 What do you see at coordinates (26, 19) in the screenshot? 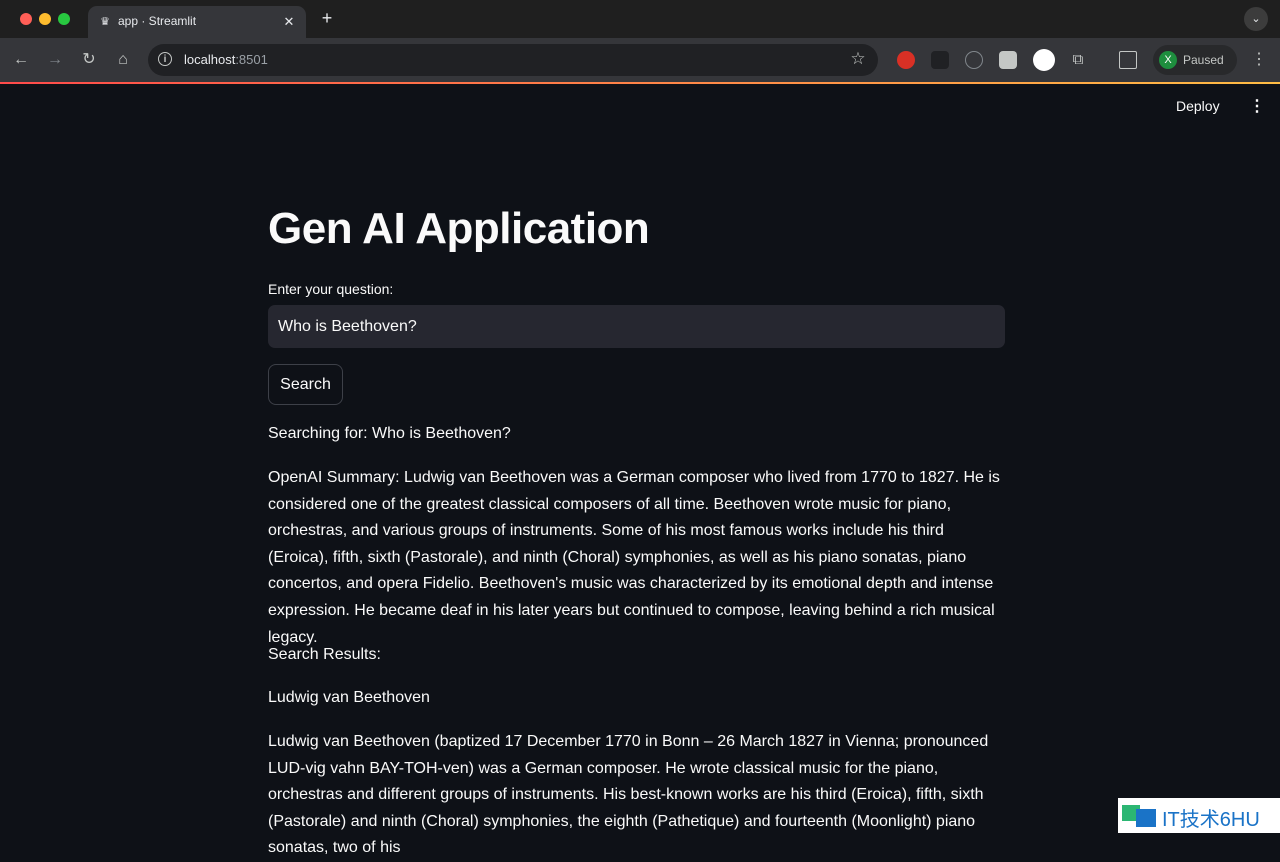
I see `window-close-button` at bounding box center [26, 19].